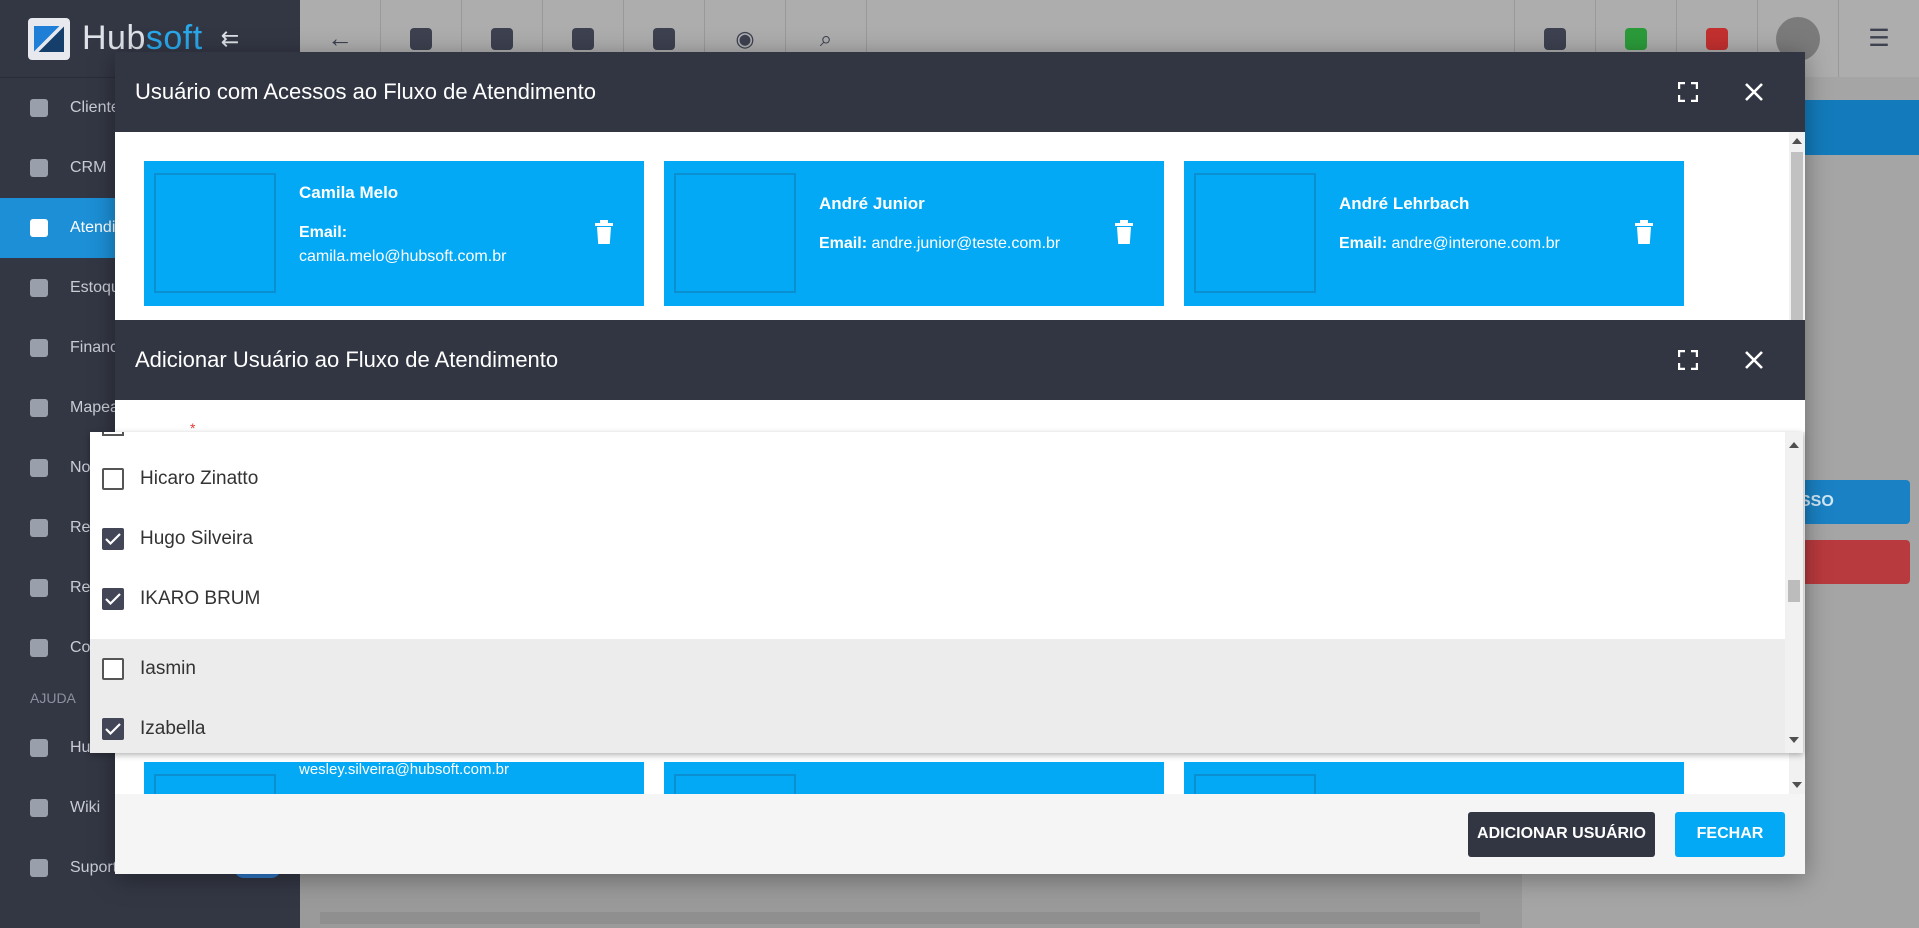  I want to click on option-label: IKARO BRUM, so click(200, 598).